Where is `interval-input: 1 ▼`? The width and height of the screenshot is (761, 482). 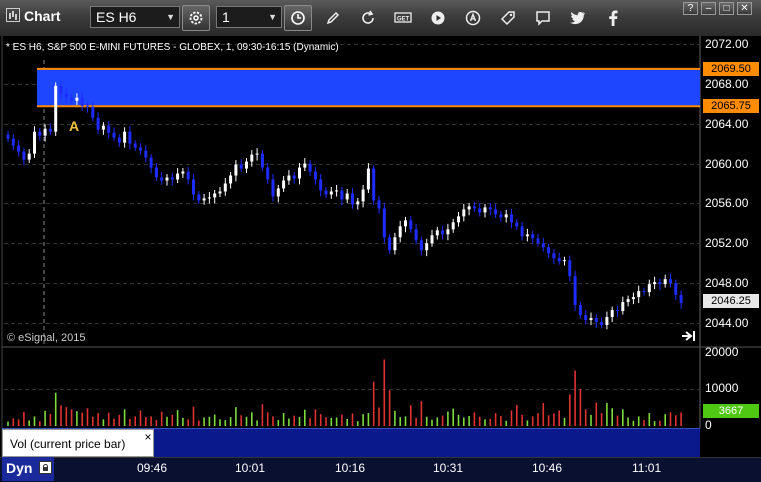
interval-input: 1 ▼ is located at coordinates (249, 17).